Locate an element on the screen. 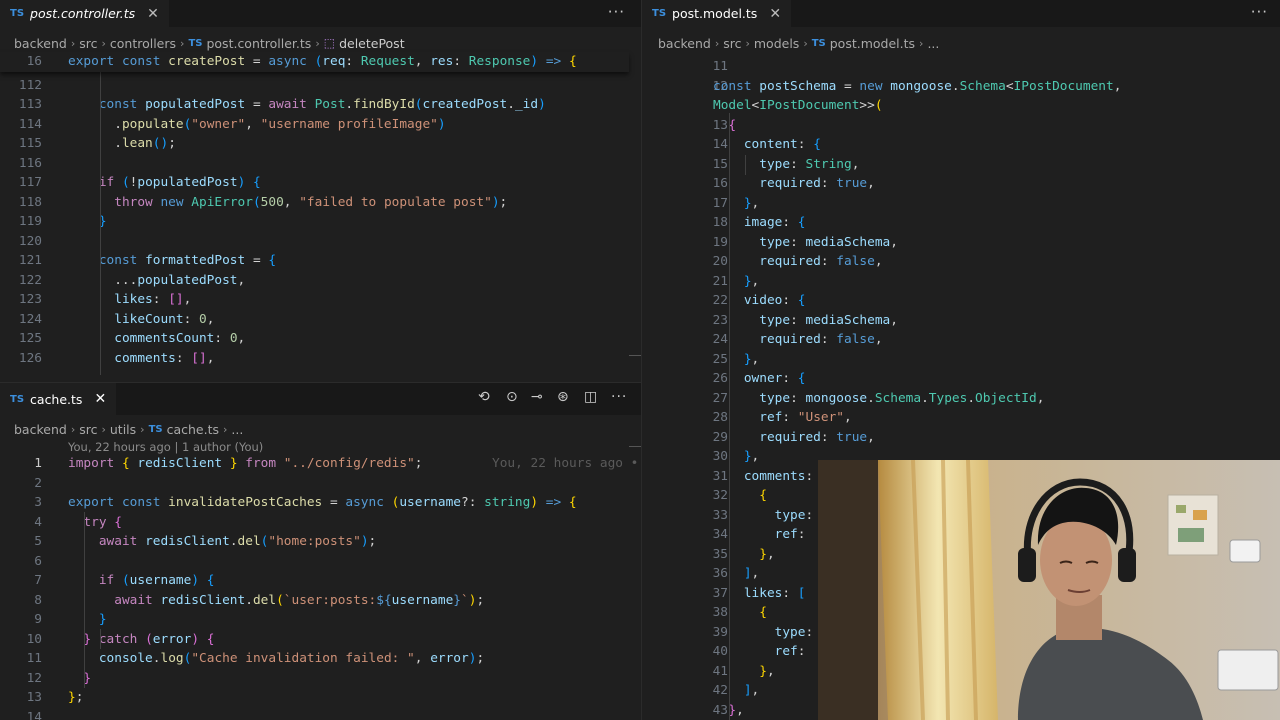 The image size is (1280, 720). breadcrumb-item: post.controller.ts is located at coordinates (258, 43).